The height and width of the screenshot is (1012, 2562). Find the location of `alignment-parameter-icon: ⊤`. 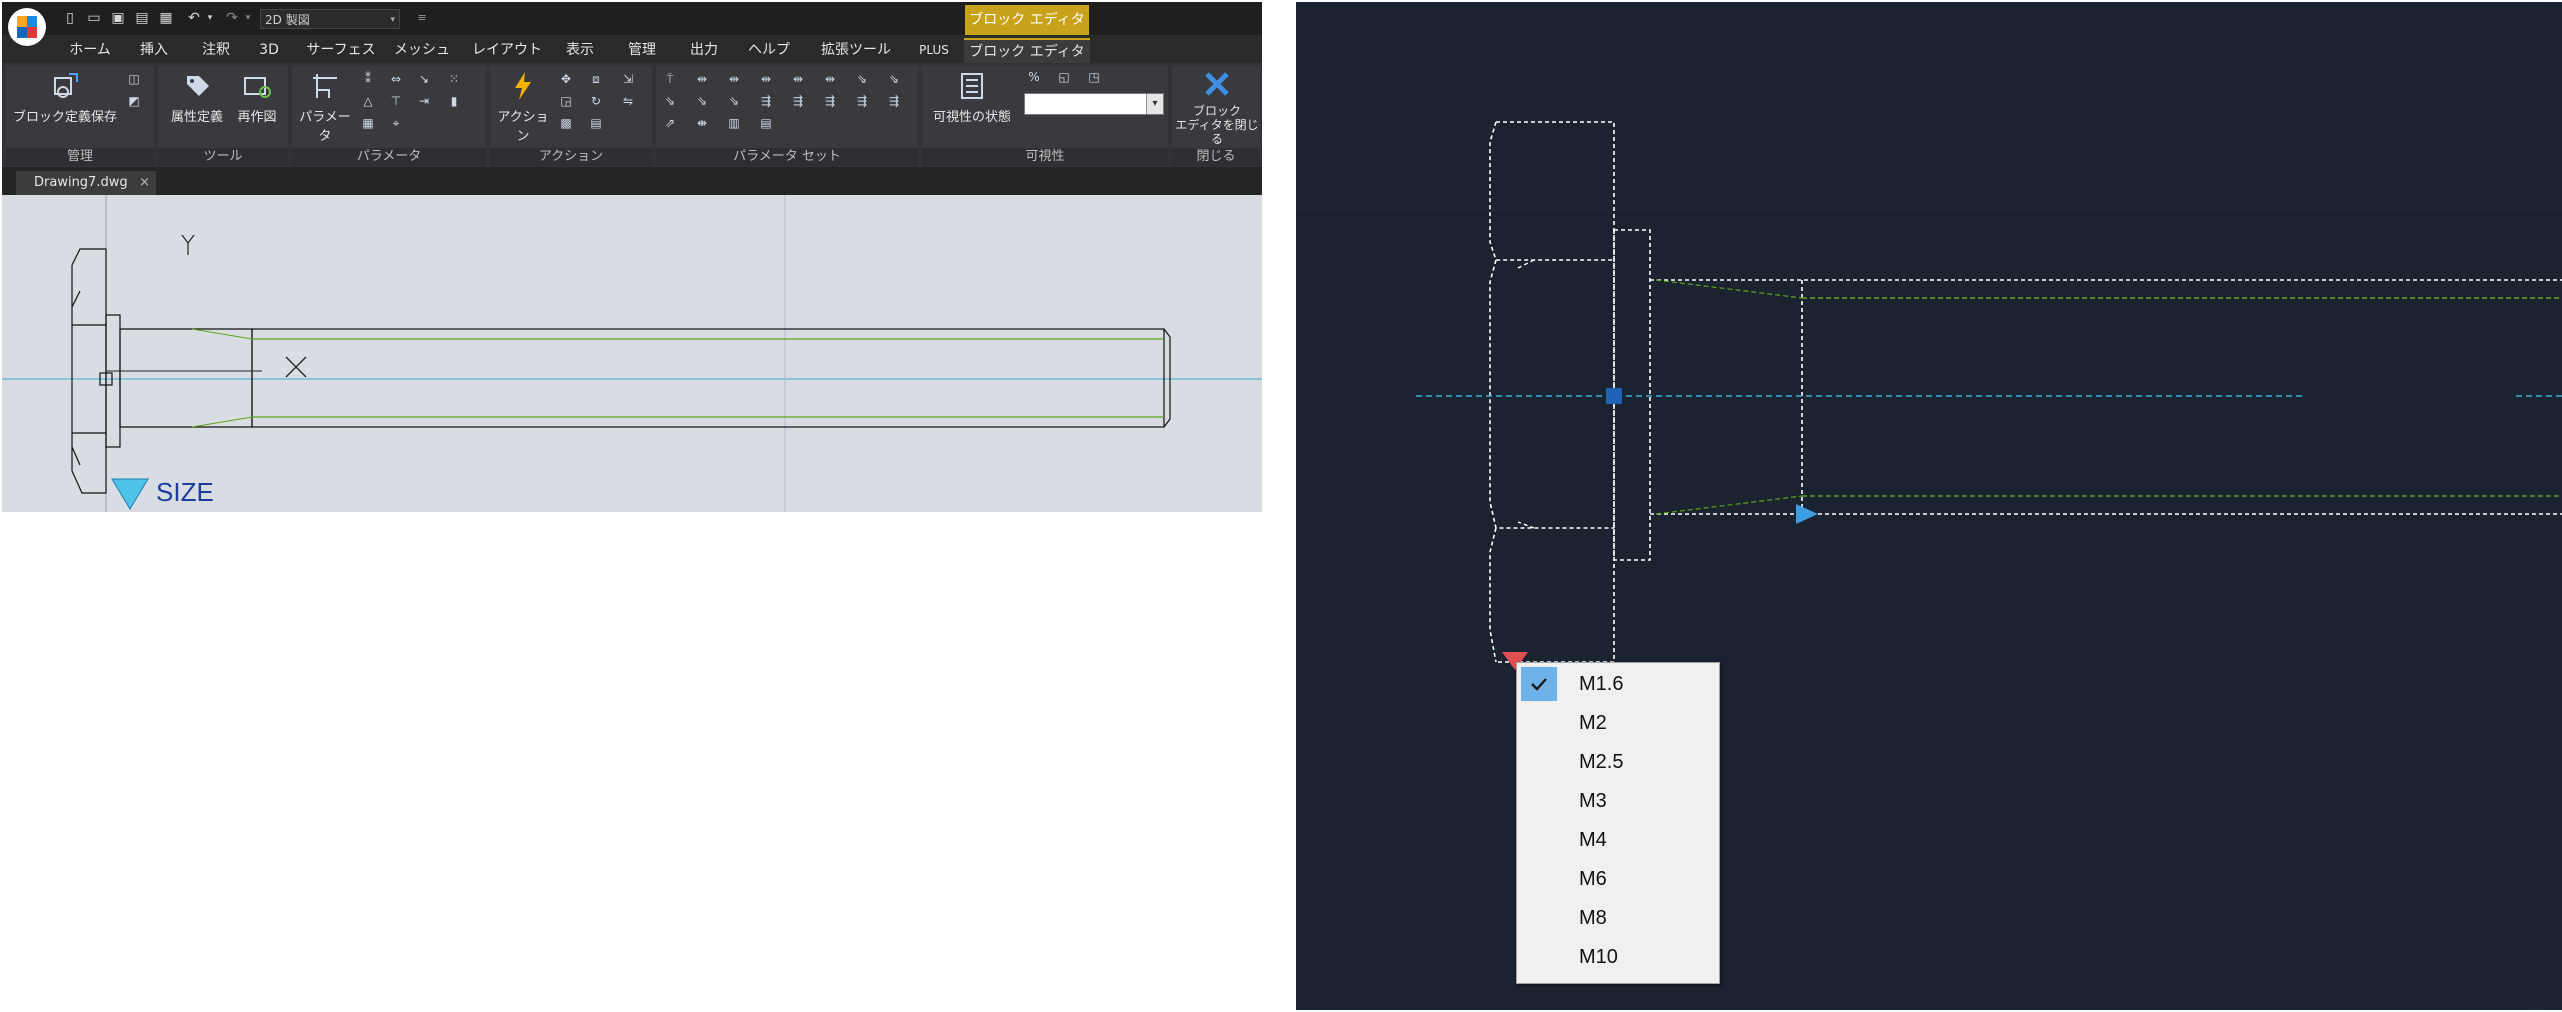

alignment-parameter-icon: ⊤ is located at coordinates (396, 101).